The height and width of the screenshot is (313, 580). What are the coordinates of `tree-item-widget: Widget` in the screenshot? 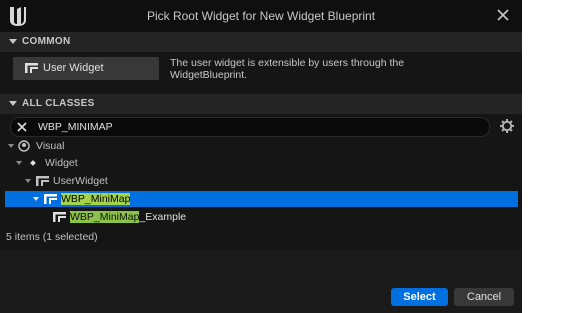 It's located at (261, 163).